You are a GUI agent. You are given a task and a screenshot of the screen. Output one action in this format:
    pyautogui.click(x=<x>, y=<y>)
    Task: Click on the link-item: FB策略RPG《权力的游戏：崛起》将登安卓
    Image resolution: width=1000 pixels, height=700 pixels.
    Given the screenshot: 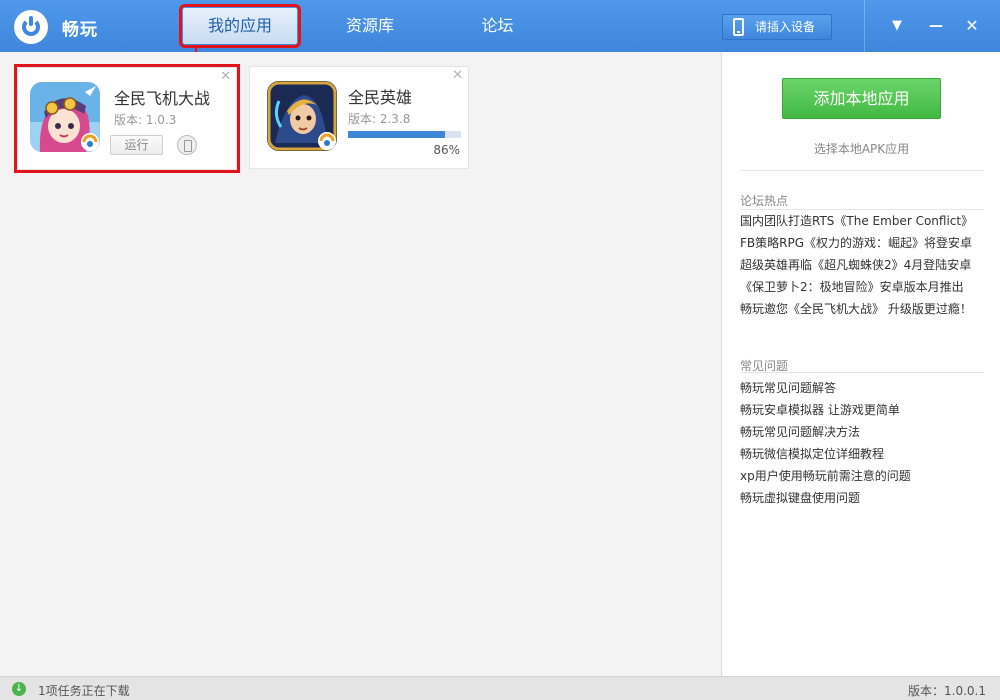 What is the action you would take?
    pyautogui.click(x=865, y=243)
    